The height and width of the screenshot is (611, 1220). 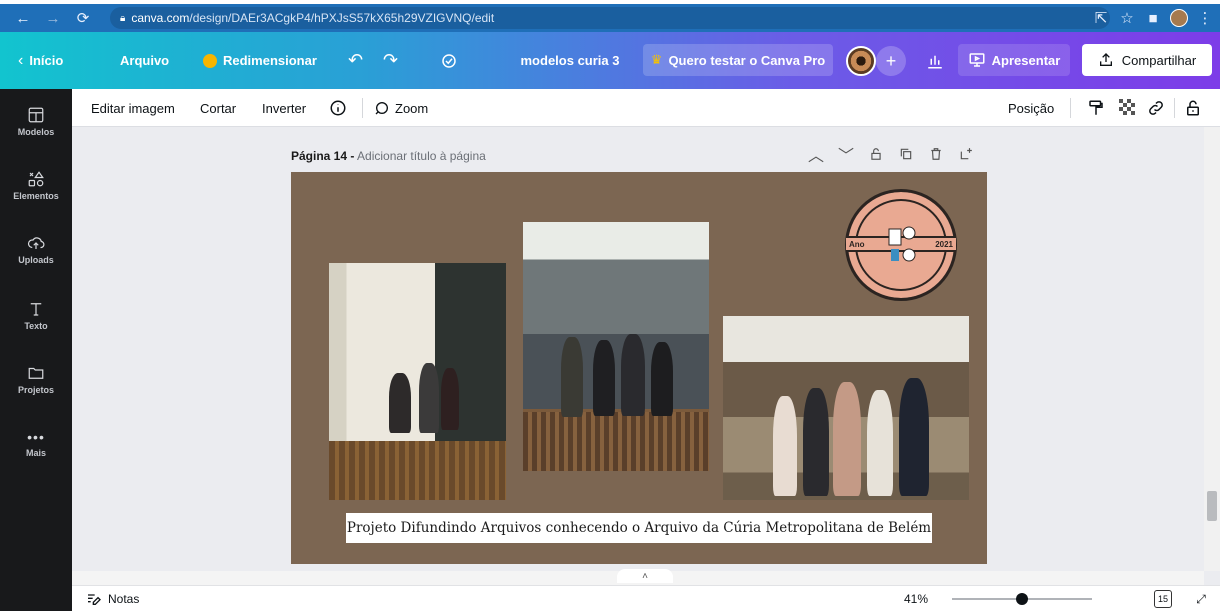 I want to click on chevron-up-icon: ˄, so click(x=645, y=576).